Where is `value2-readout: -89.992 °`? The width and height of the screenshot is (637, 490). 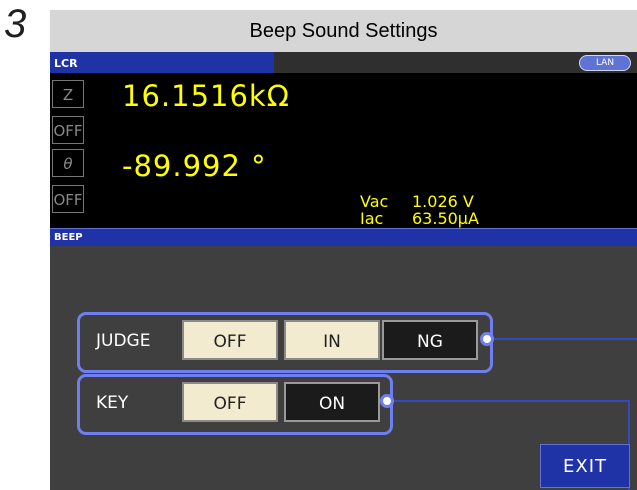
value2-readout: -89.992 ° is located at coordinates (194, 166).